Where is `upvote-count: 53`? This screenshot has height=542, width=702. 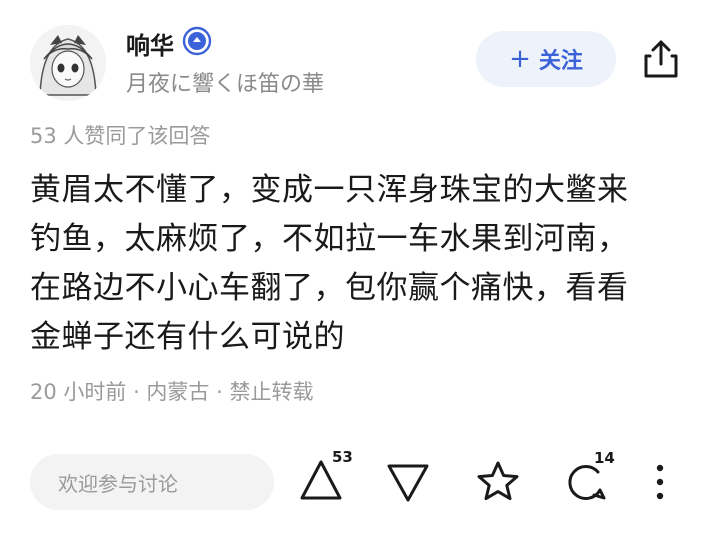
upvote-count: 53 is located at coordinates (342, 457).